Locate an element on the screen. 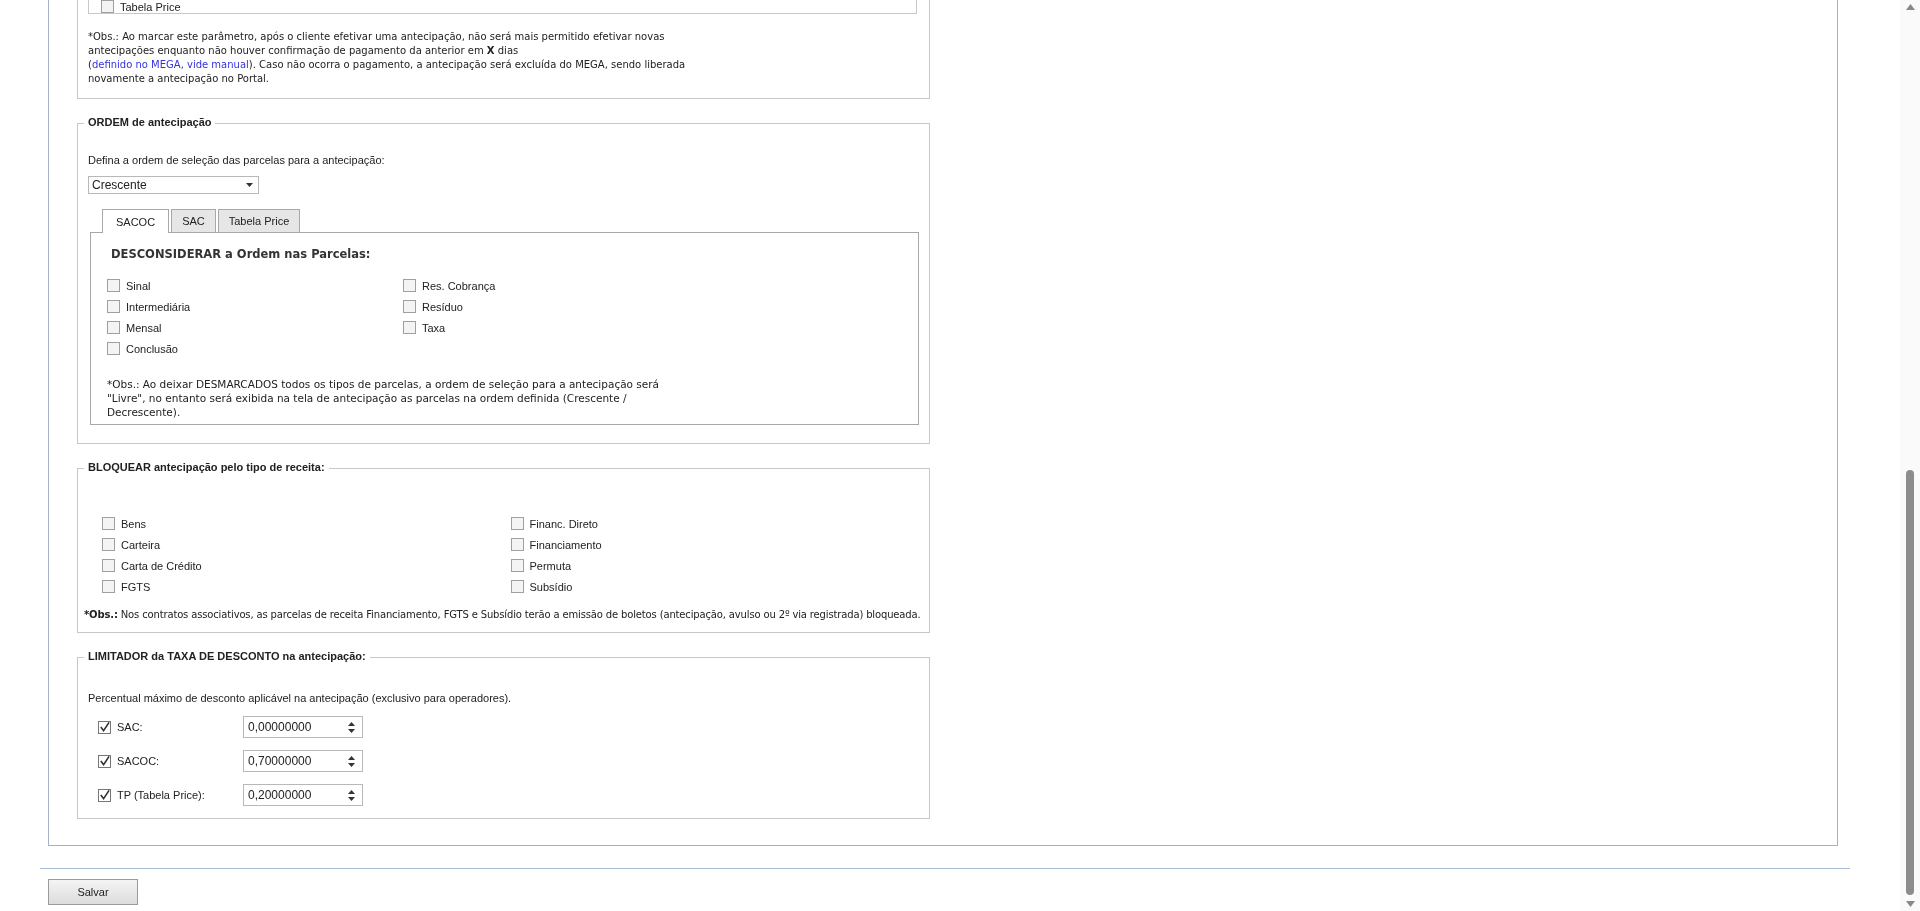  checkbox-label: Res. Cobrança is located at coordinates (459, 285).